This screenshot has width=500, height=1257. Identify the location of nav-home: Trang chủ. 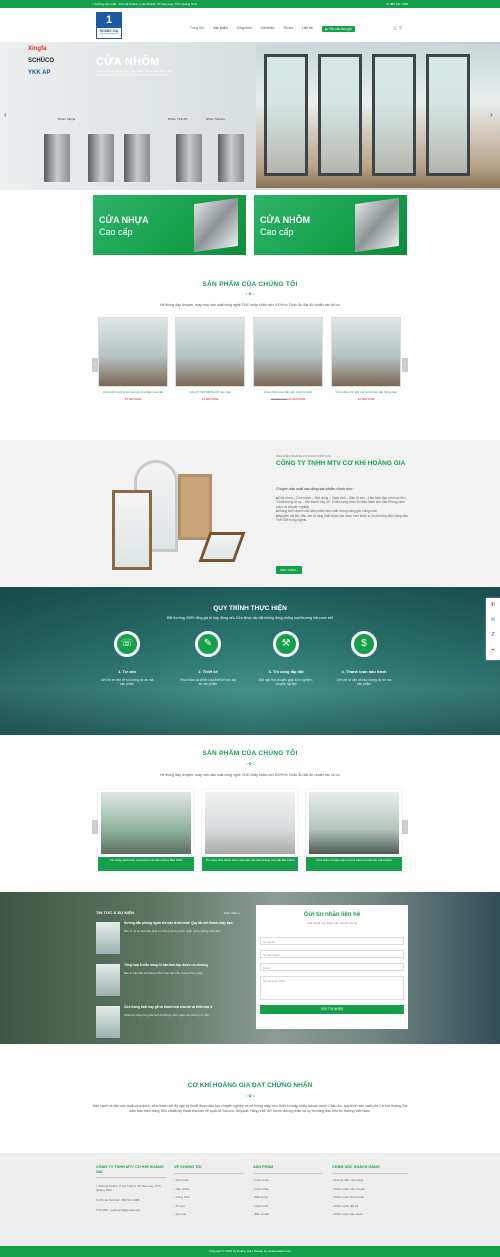
(197, 29).